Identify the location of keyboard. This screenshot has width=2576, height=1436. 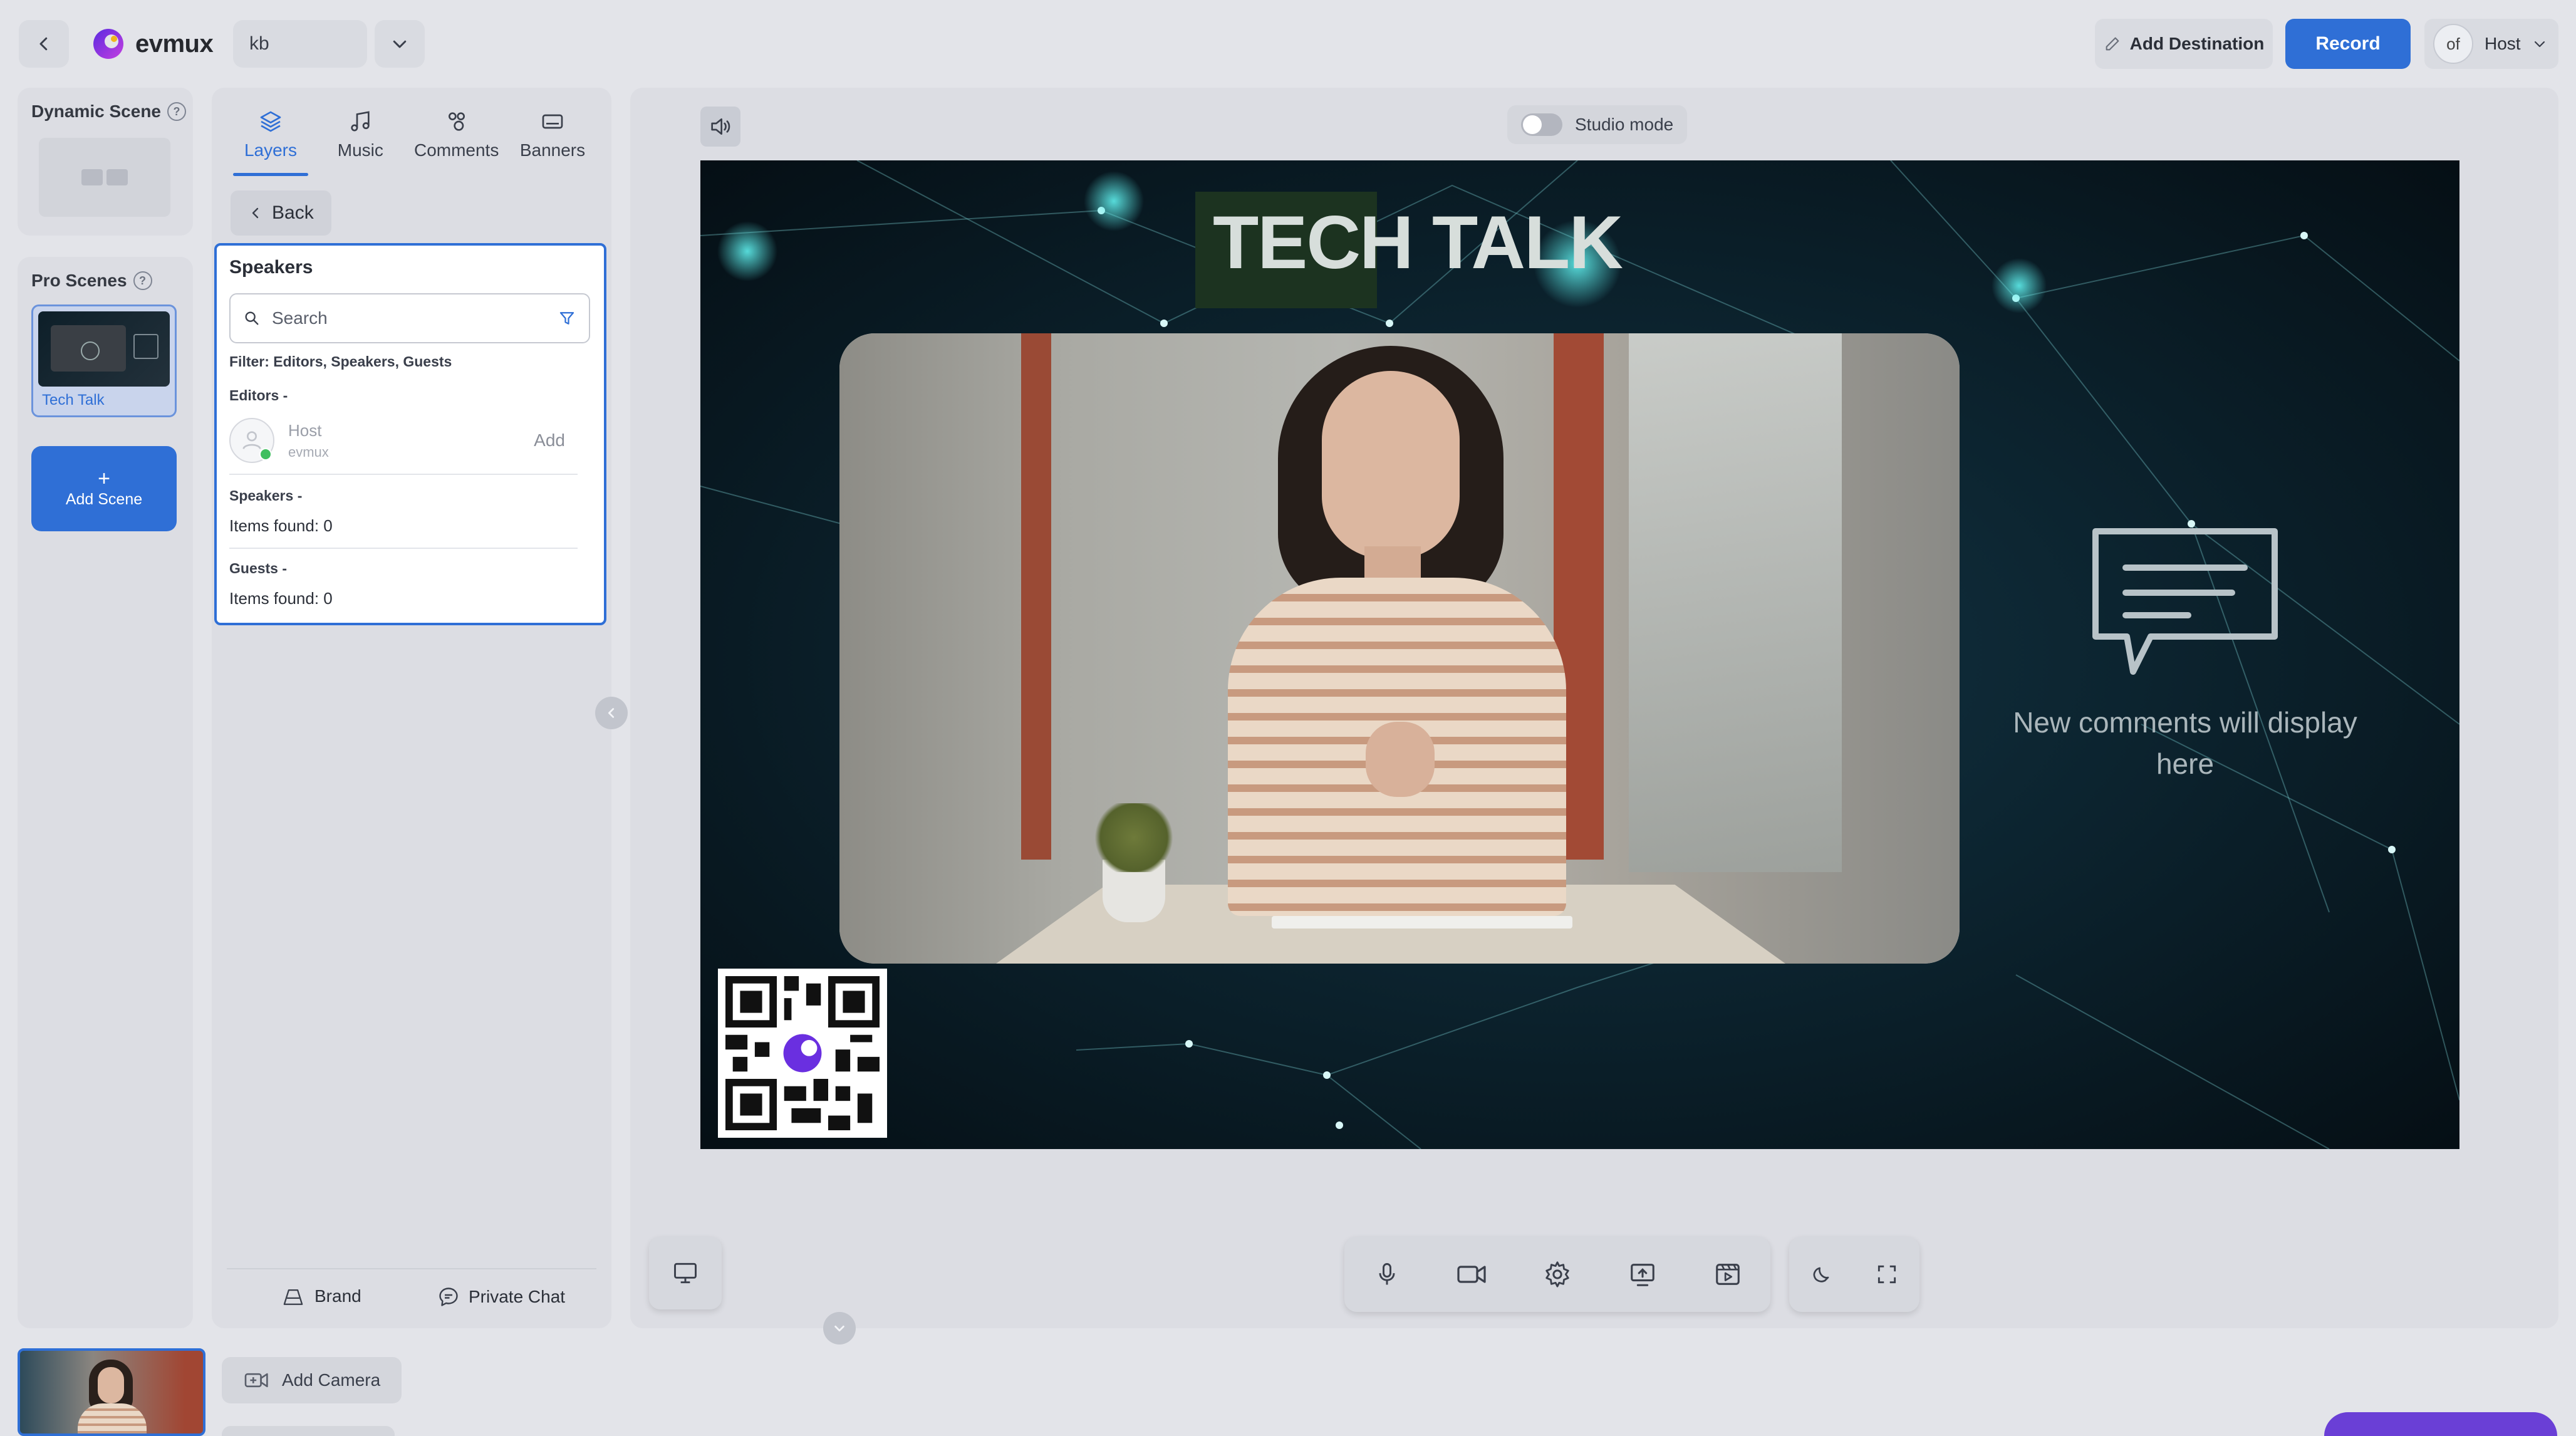
(1422, 923).